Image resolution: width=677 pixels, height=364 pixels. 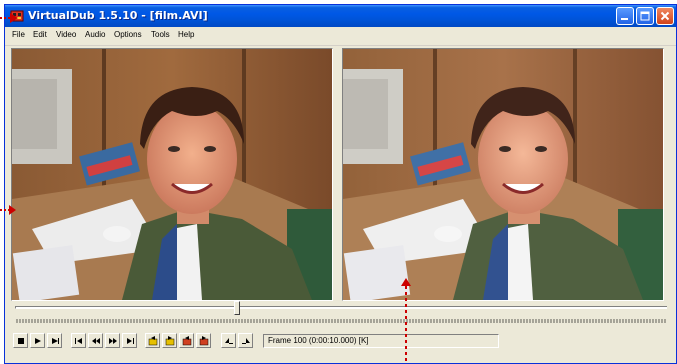 I want to click on slider-ticks, so click(x=341, y=321).